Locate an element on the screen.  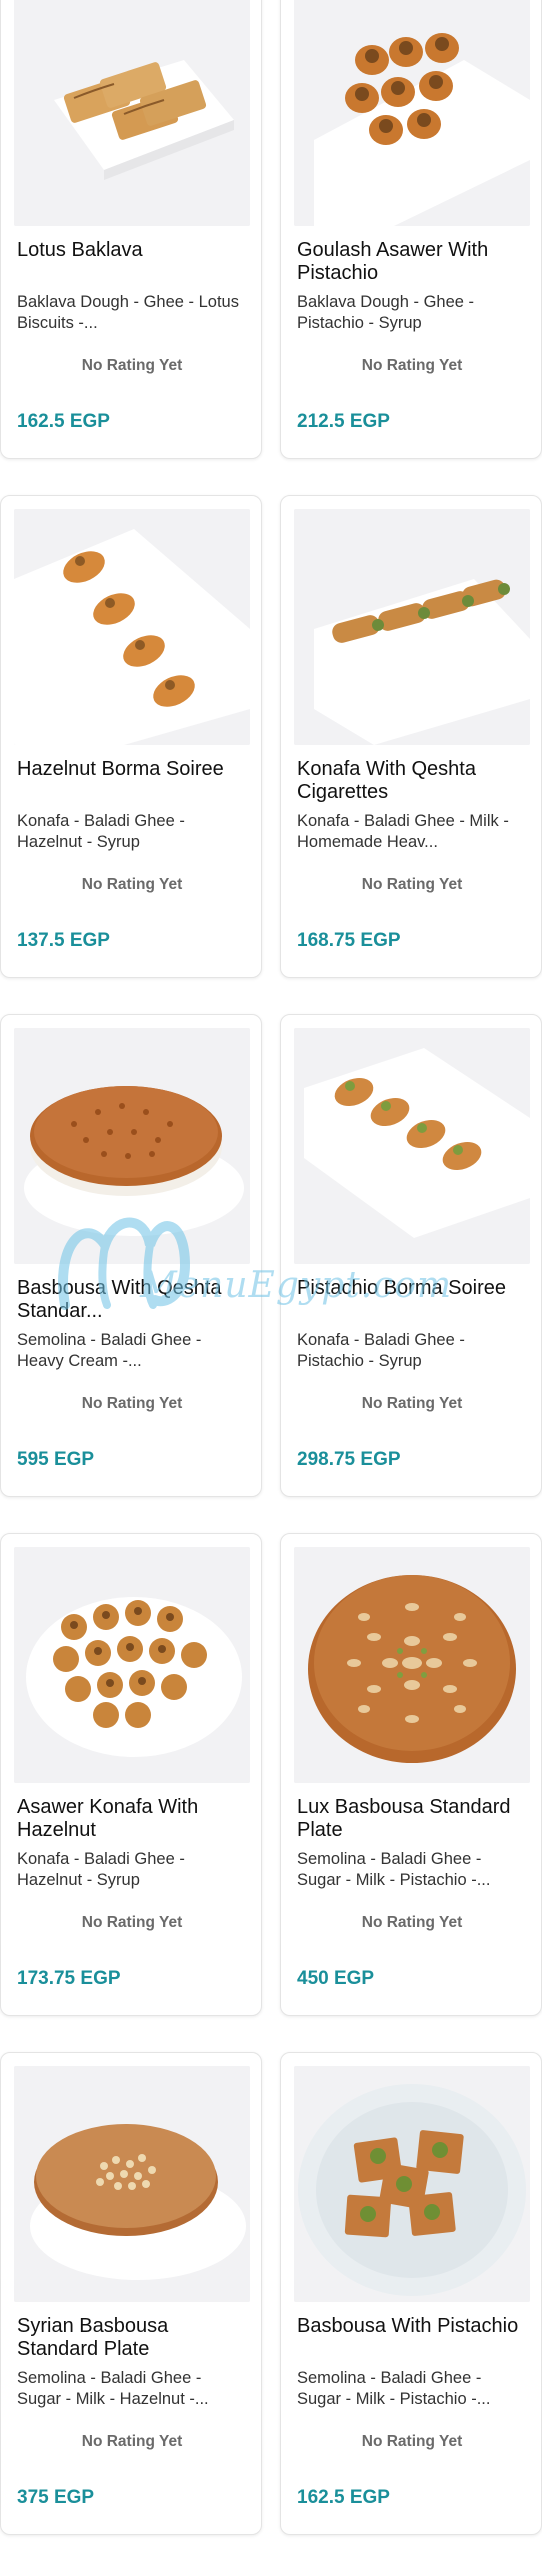
product-name: Lux Basbousa Standard Plate is located at coordinates (404, 1818).